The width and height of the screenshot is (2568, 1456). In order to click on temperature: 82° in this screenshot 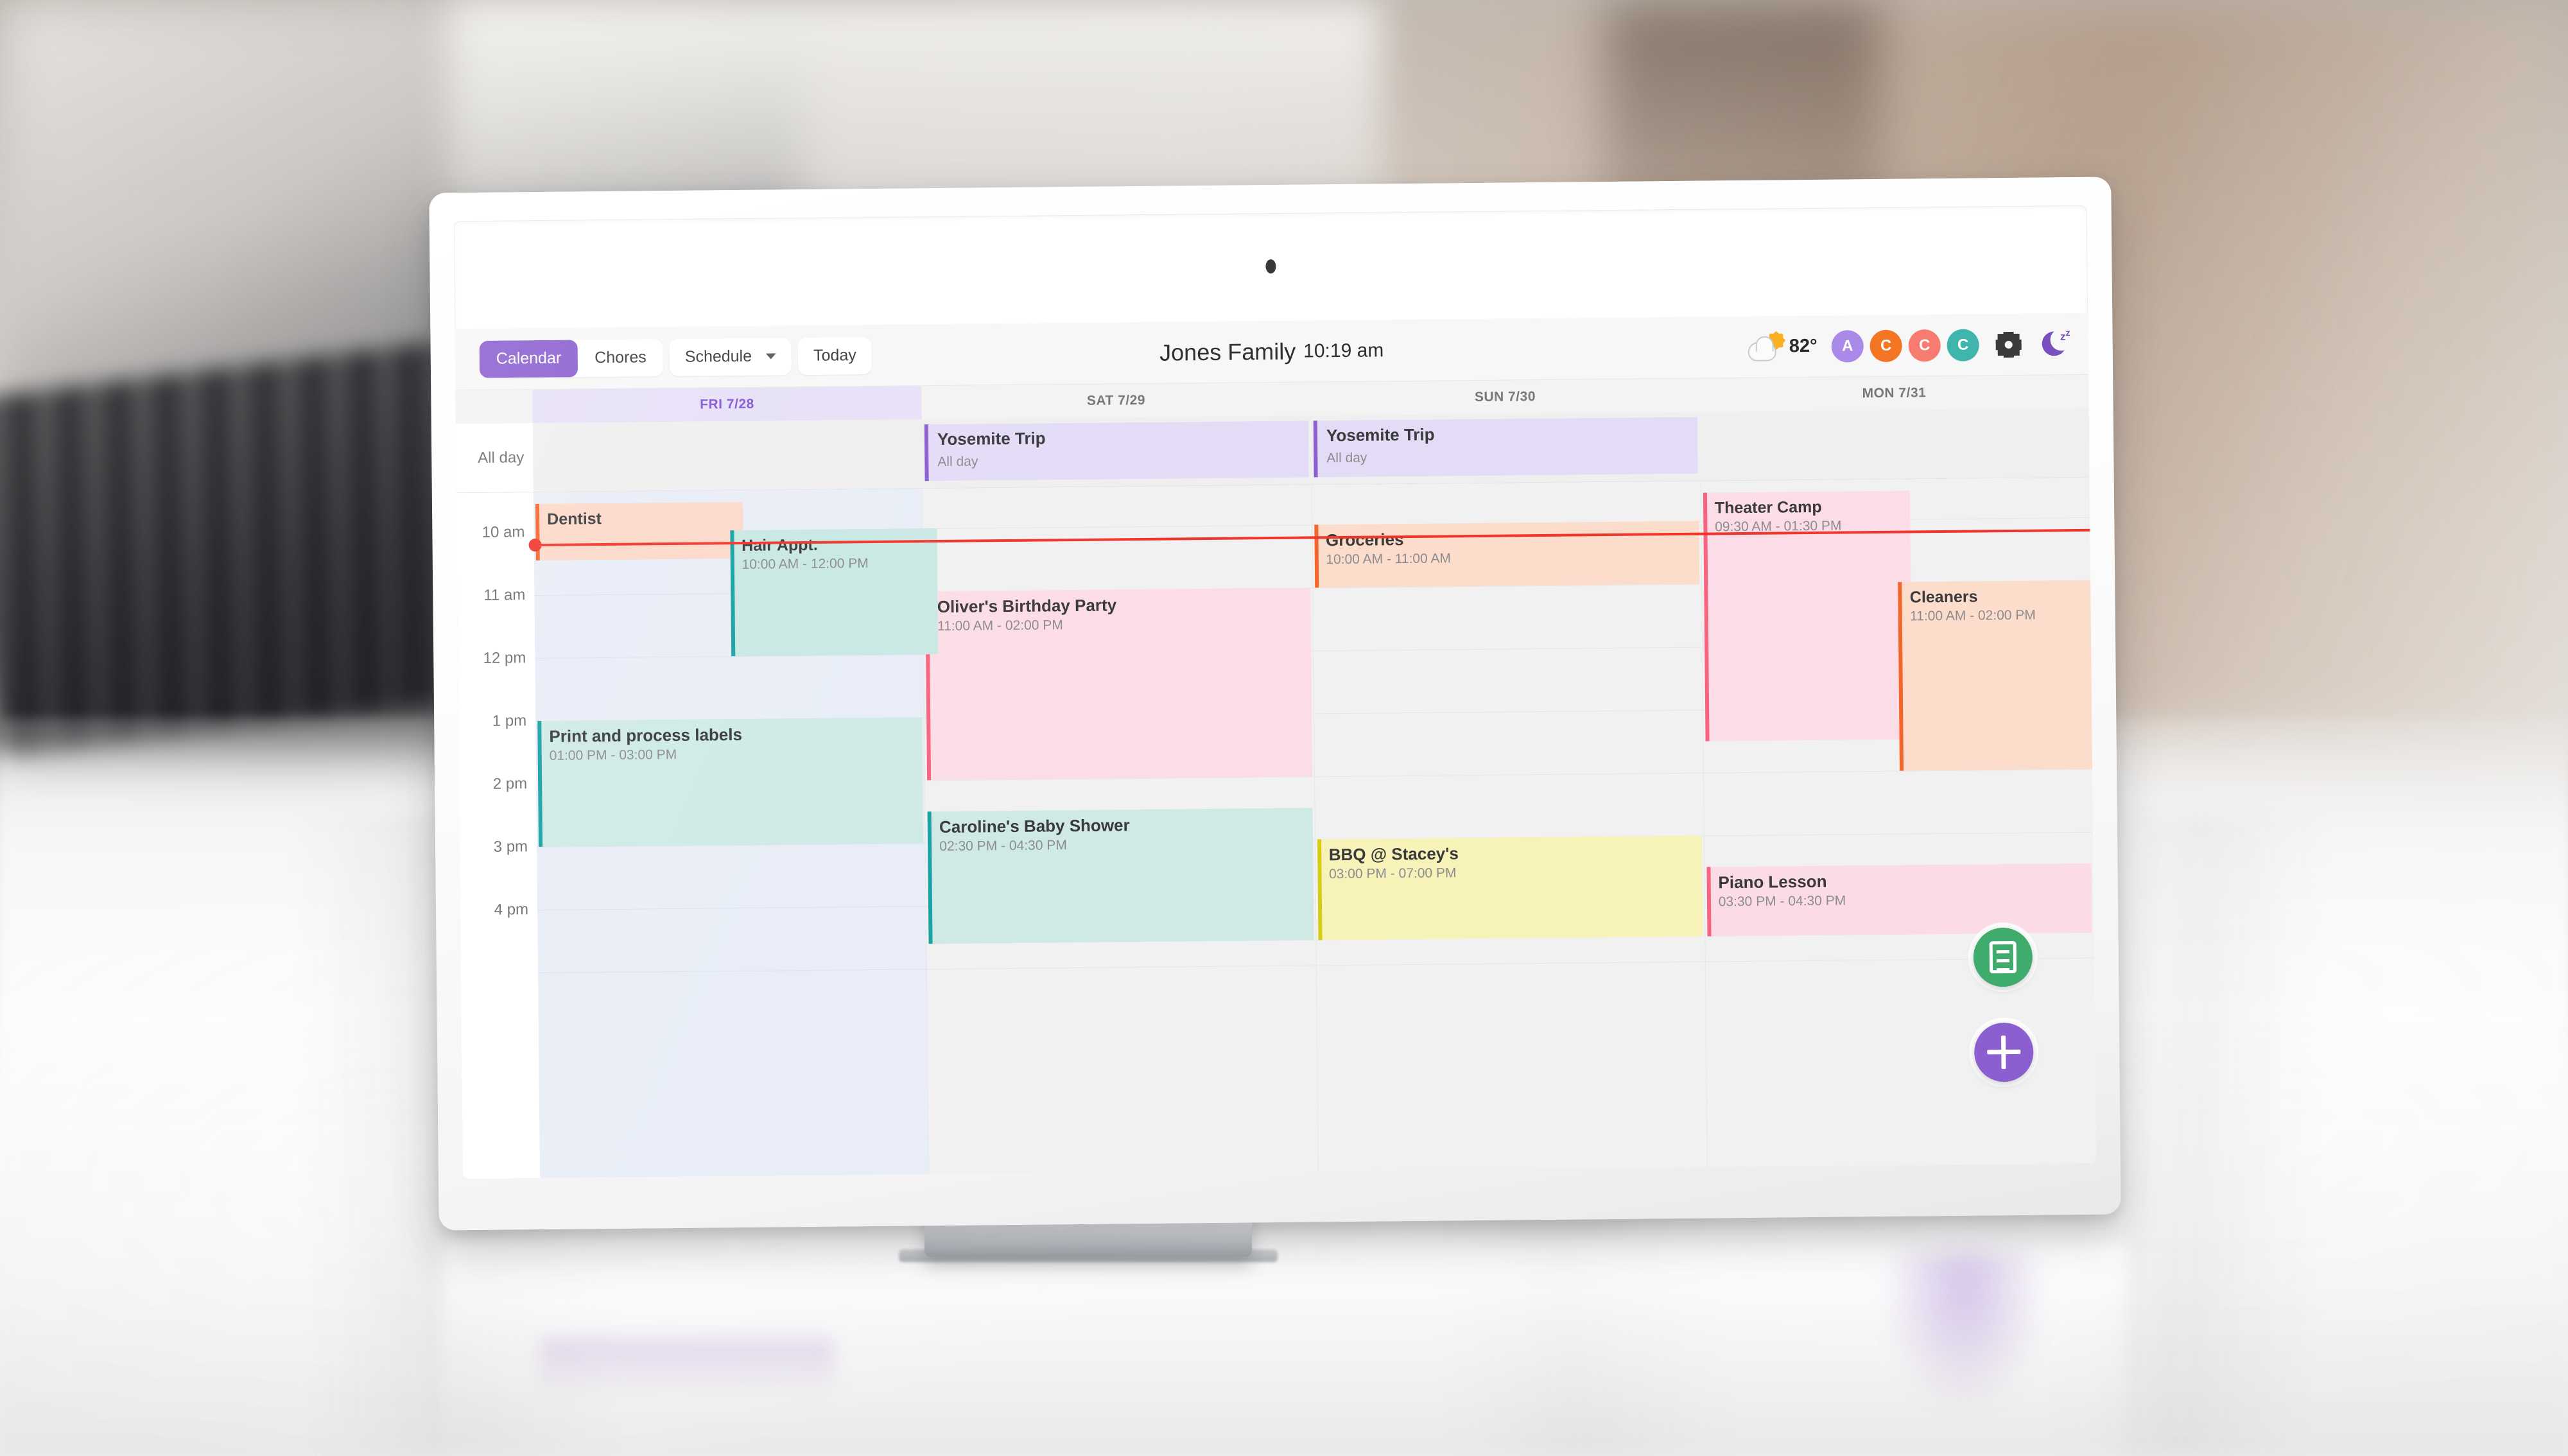, I will do `click(1803, 346)`.